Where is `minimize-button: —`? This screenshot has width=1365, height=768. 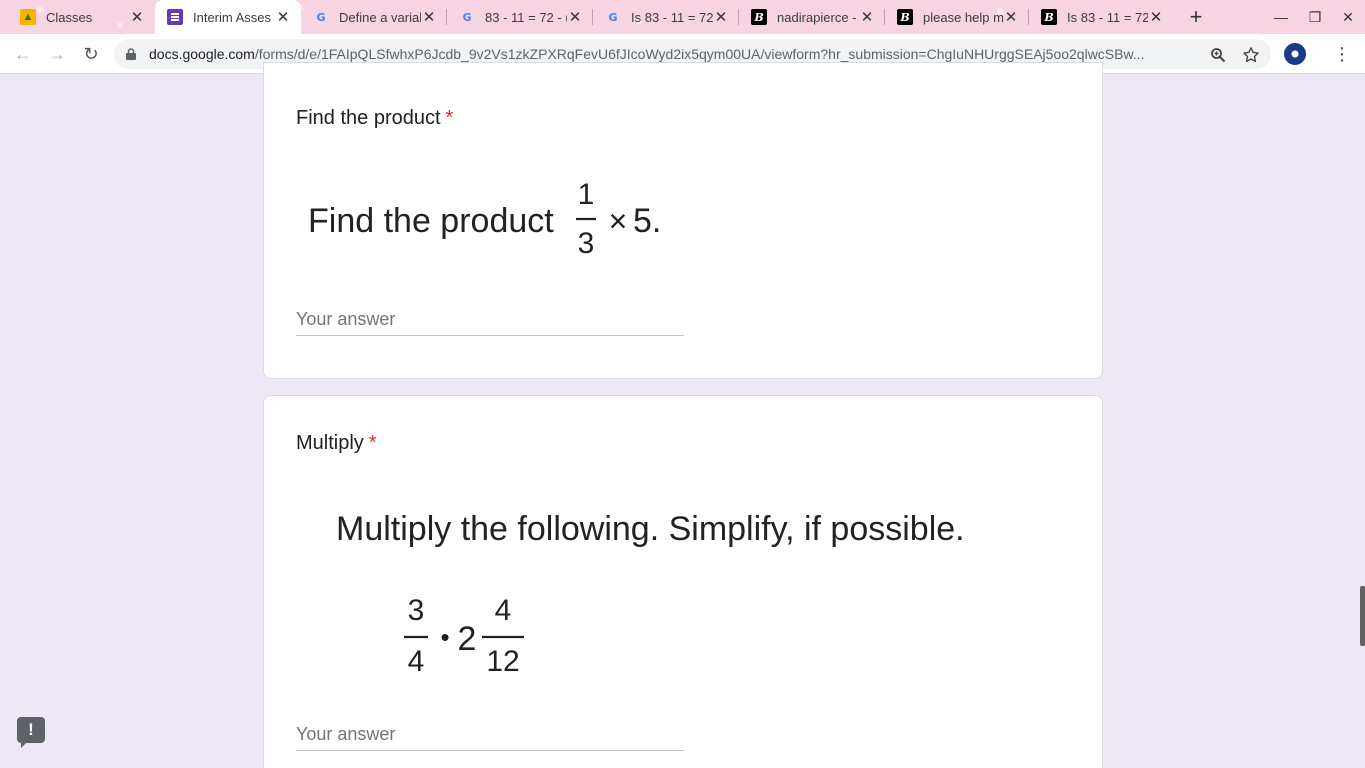 minimize-button: — is located at coordinates (1281, 17).